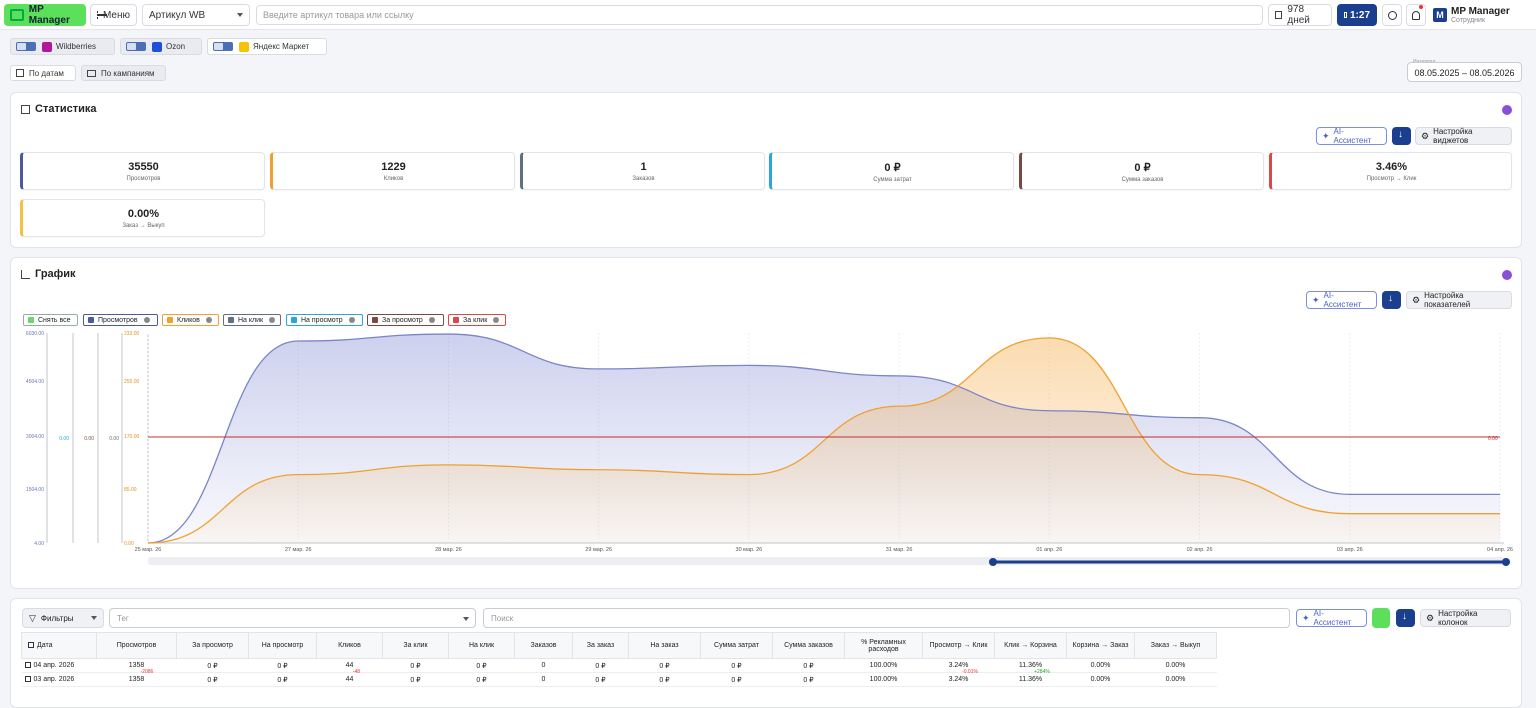 This screenshot has width=1536, height=708. I want to click on column-header: На просмотр, so click(282, 645).